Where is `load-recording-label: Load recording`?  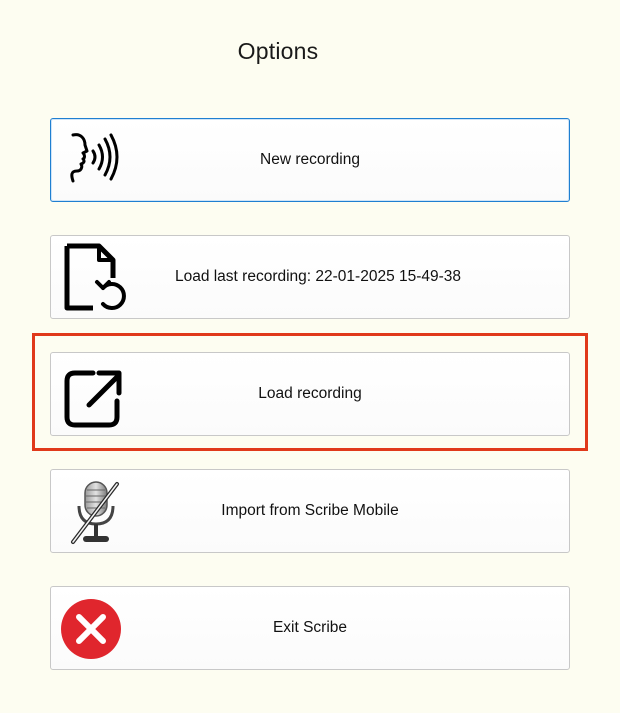 load-recording-label: Load recording is located at coordinates (310, 393).